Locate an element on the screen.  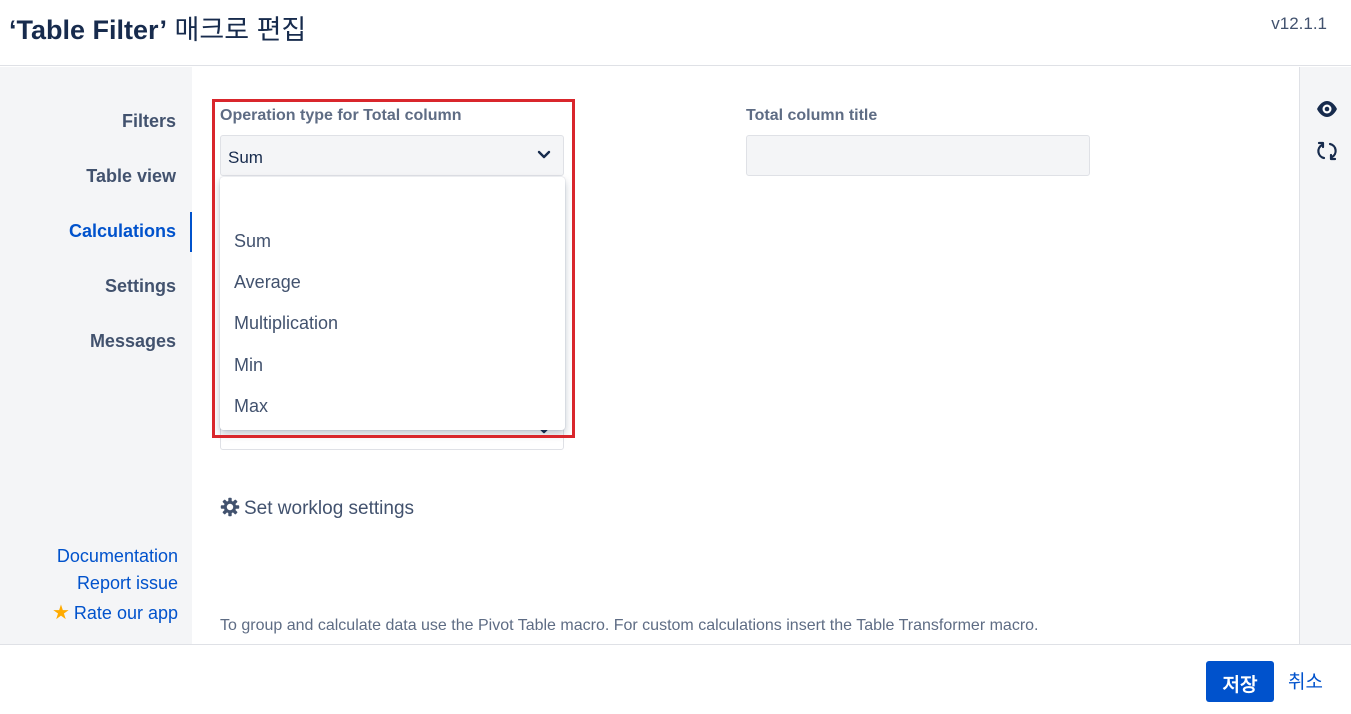
gear-icon is located at coordinates (230, 507).